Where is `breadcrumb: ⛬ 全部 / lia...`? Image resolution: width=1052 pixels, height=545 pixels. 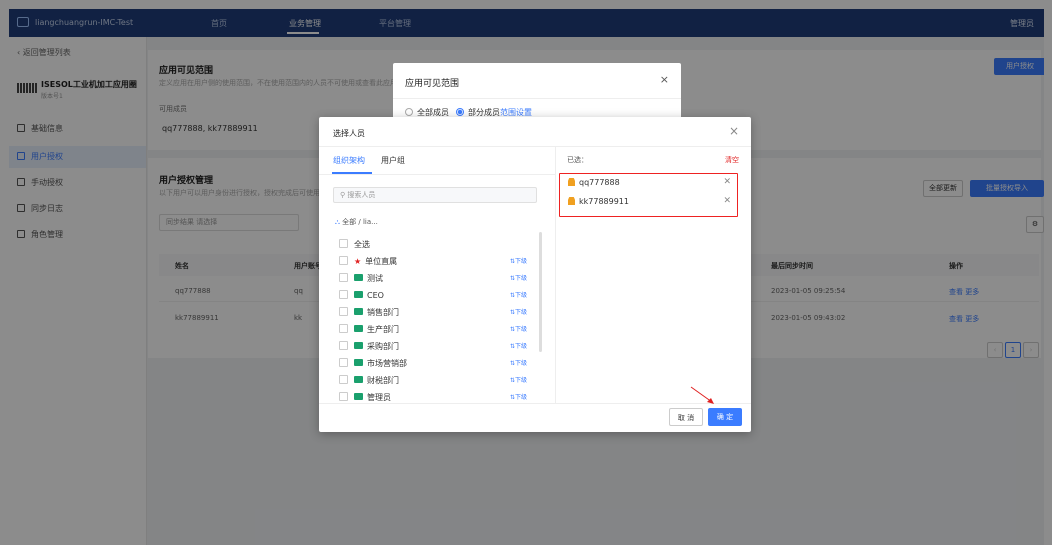
breadcrumb: ⛬ 全部 / lia... is located at coordinates (356, 222).